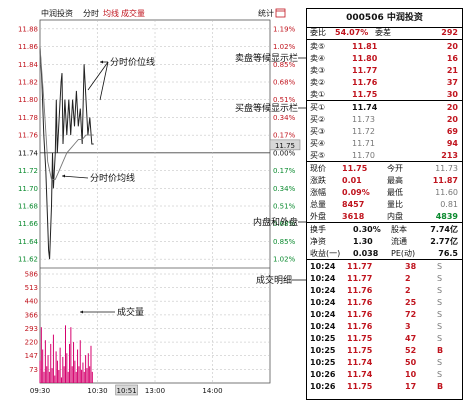 This screenshot has height=403, width=463. Describe the element at coordinates (31, 302) in the screenshot. I see `volume-tick-label: 440` at that location.